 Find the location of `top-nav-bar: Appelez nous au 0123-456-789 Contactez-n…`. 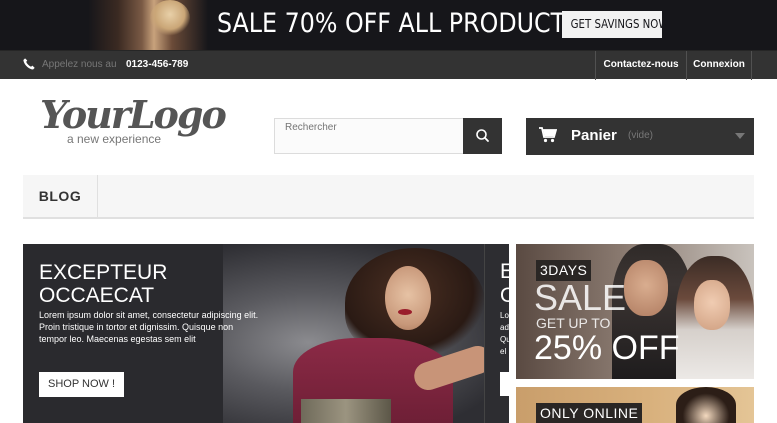

top-nav-bar: Appelez nous au 0123-456-789 Contactez-n… is located at coordinates (388, 65).